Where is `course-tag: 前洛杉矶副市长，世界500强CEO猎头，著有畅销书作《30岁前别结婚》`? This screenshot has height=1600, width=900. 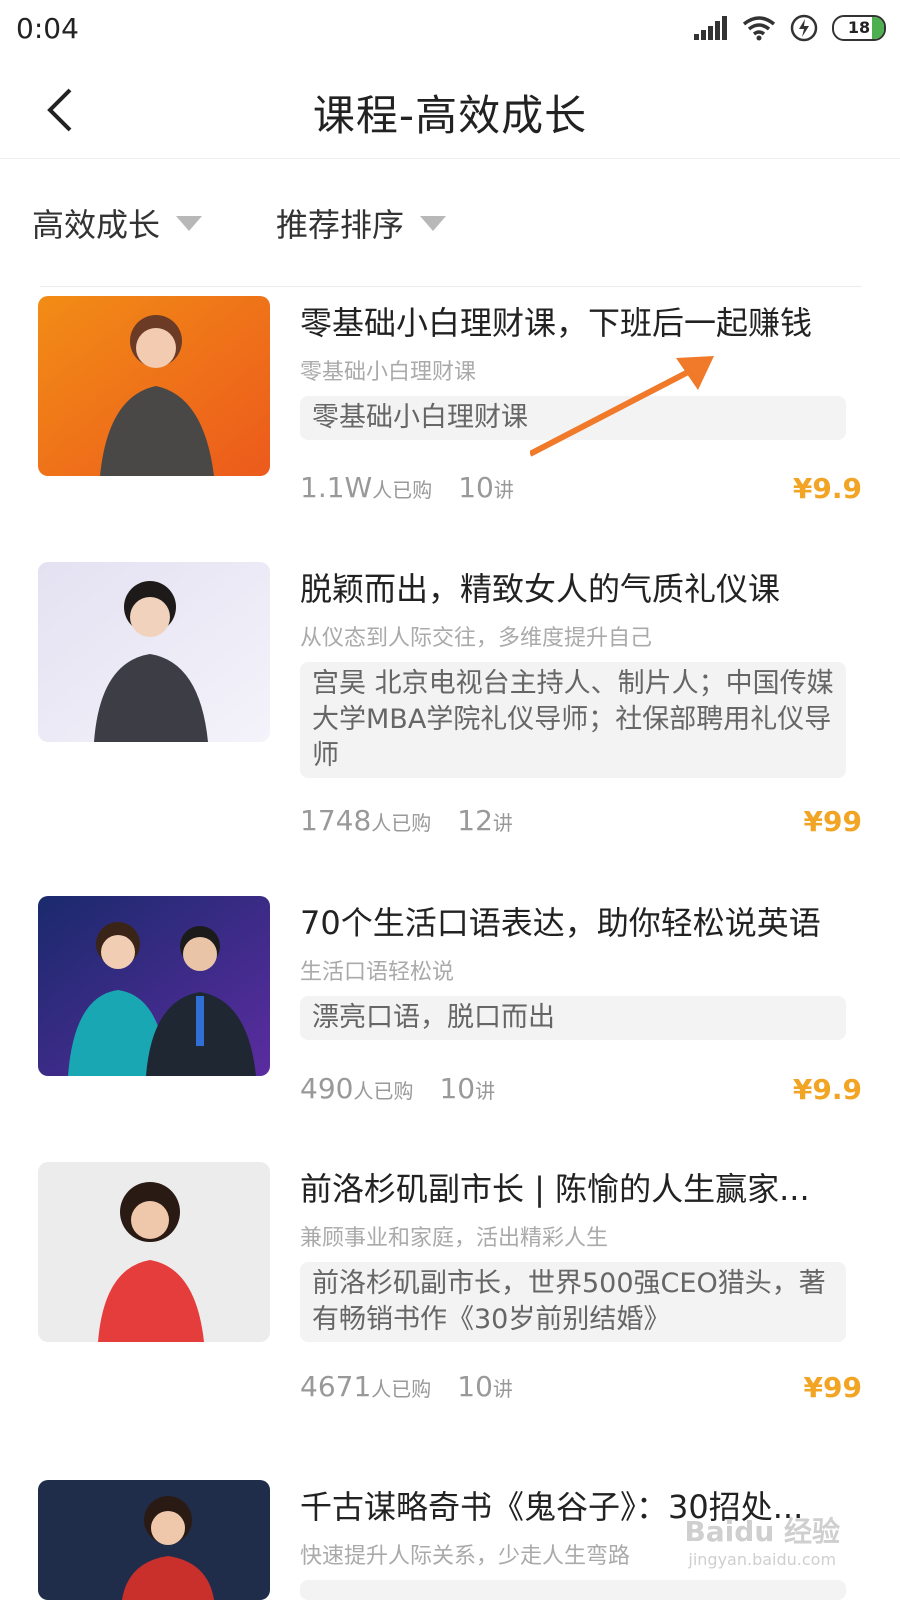 course-tag: 前洛杉矶副市长，世界500强CEO猎头，著有畅销书作《30岁前别结婚》 is located at coordinates (573, 1302).